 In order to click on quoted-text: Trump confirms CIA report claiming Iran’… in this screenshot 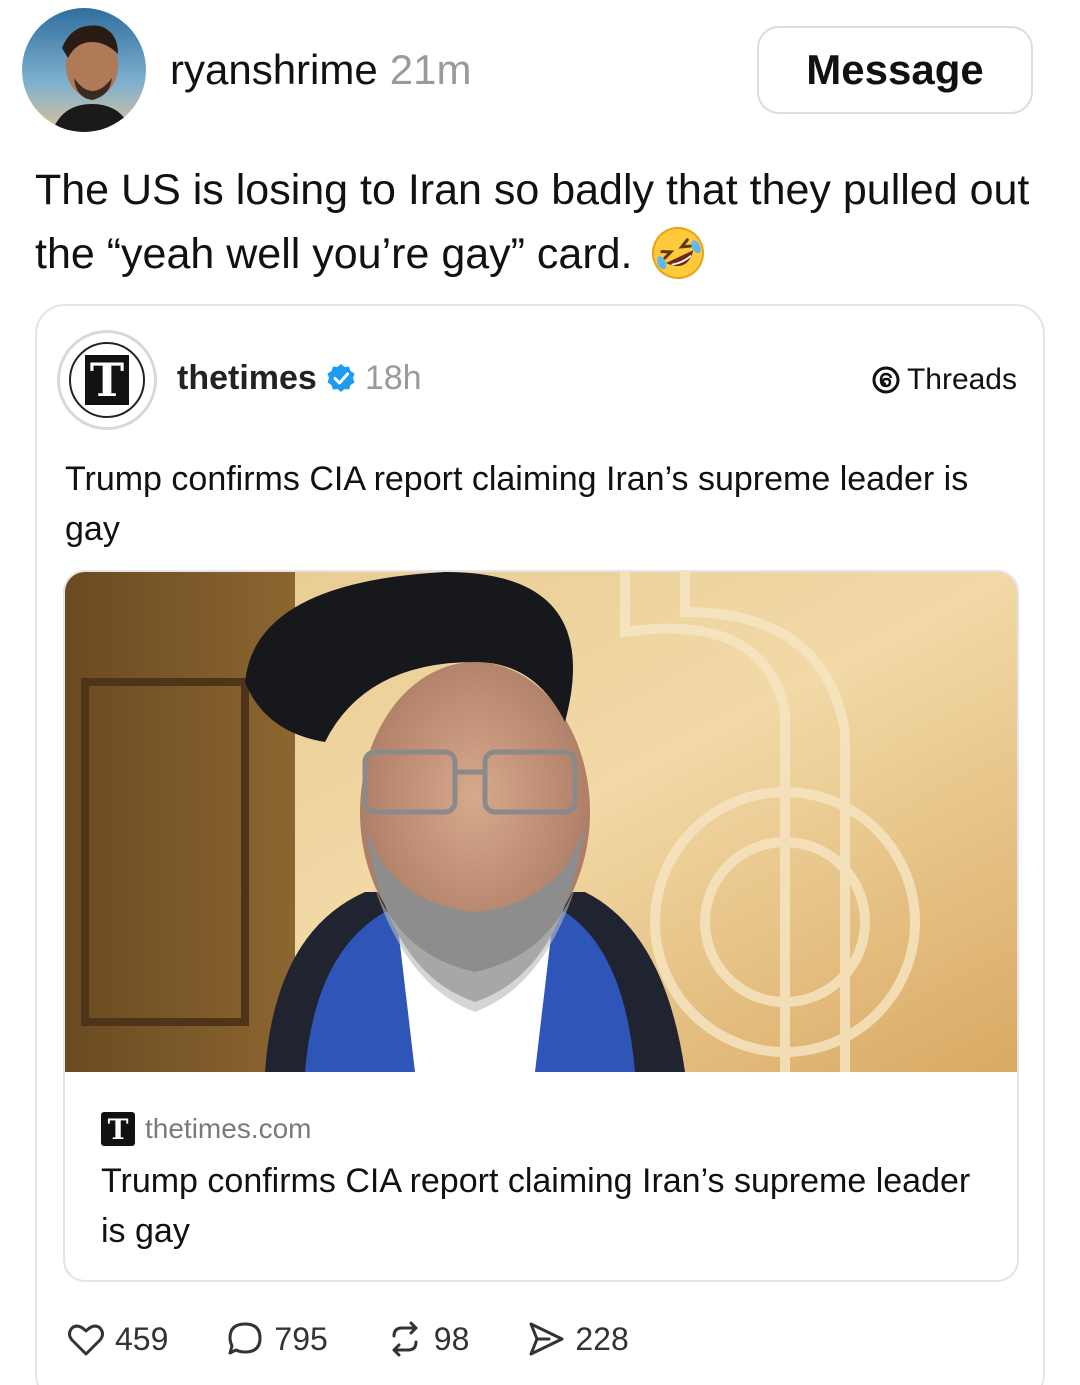, I will do `click(517, 504)`.